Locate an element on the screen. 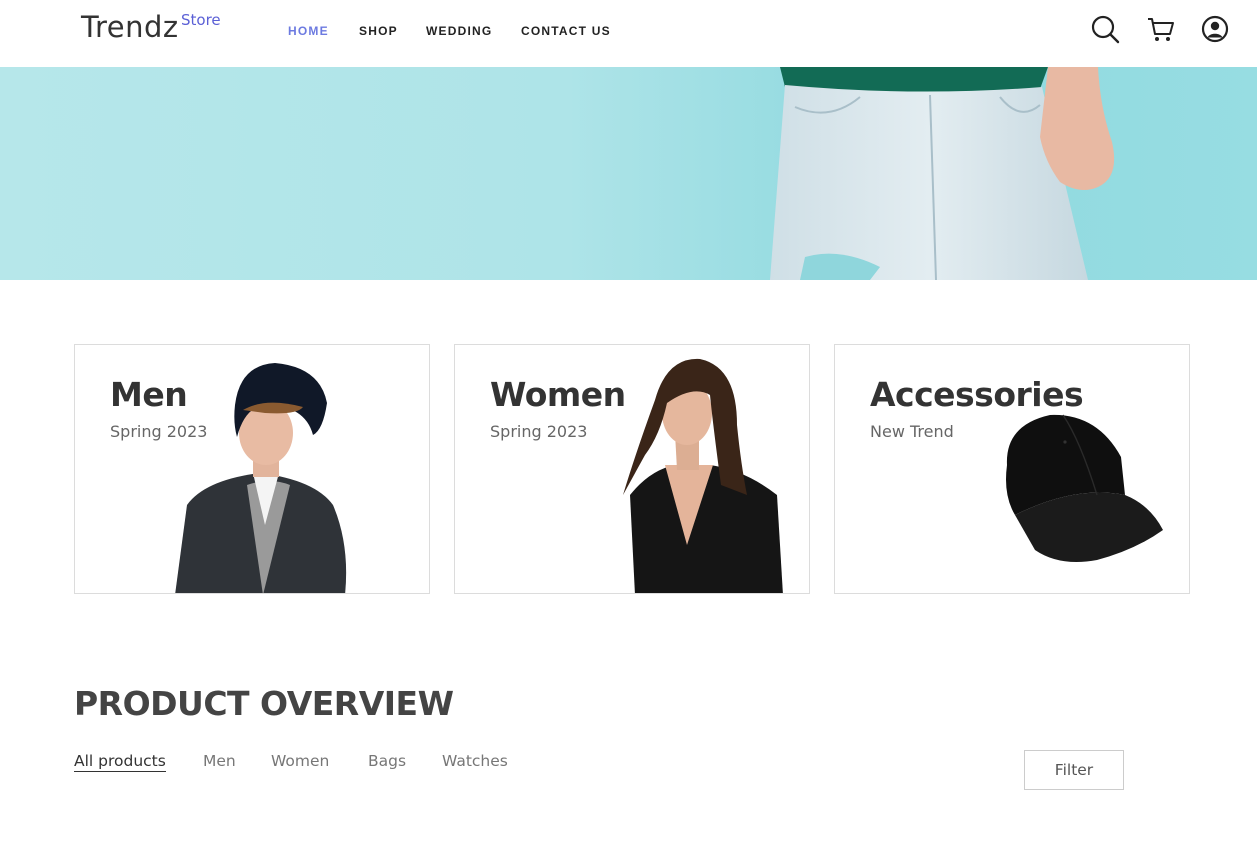  category-subtitle: New Trend is located at coordinates (912, 431).